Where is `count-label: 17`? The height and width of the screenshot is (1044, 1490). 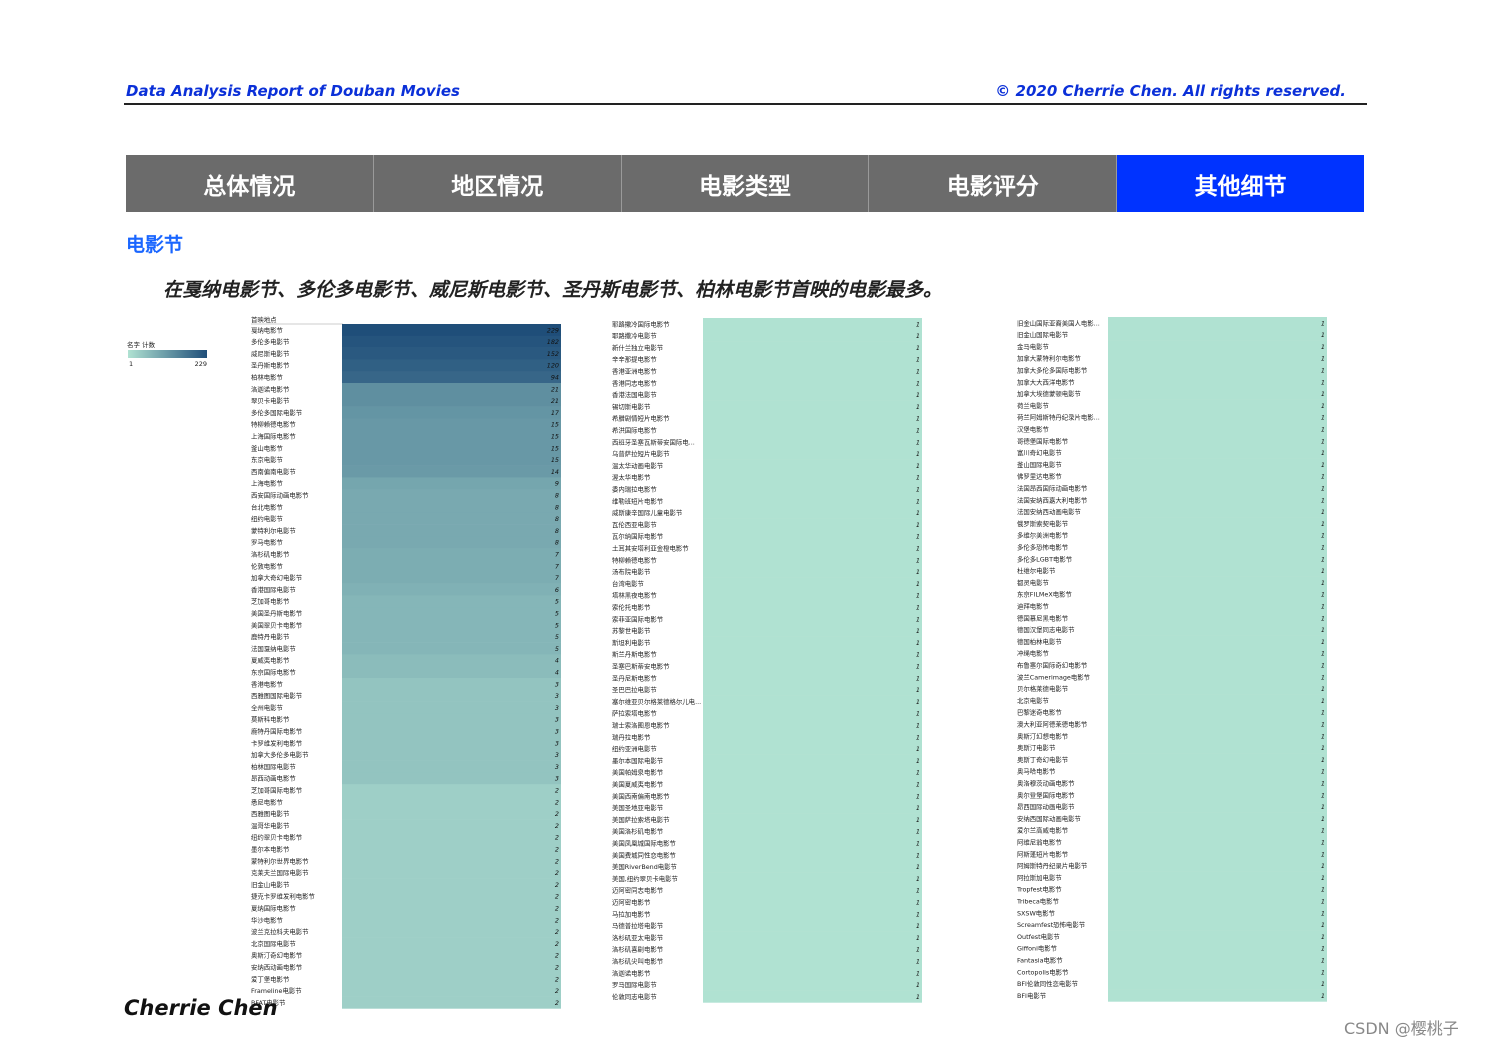 count-label: 17 is located at coordinates (555, 413).